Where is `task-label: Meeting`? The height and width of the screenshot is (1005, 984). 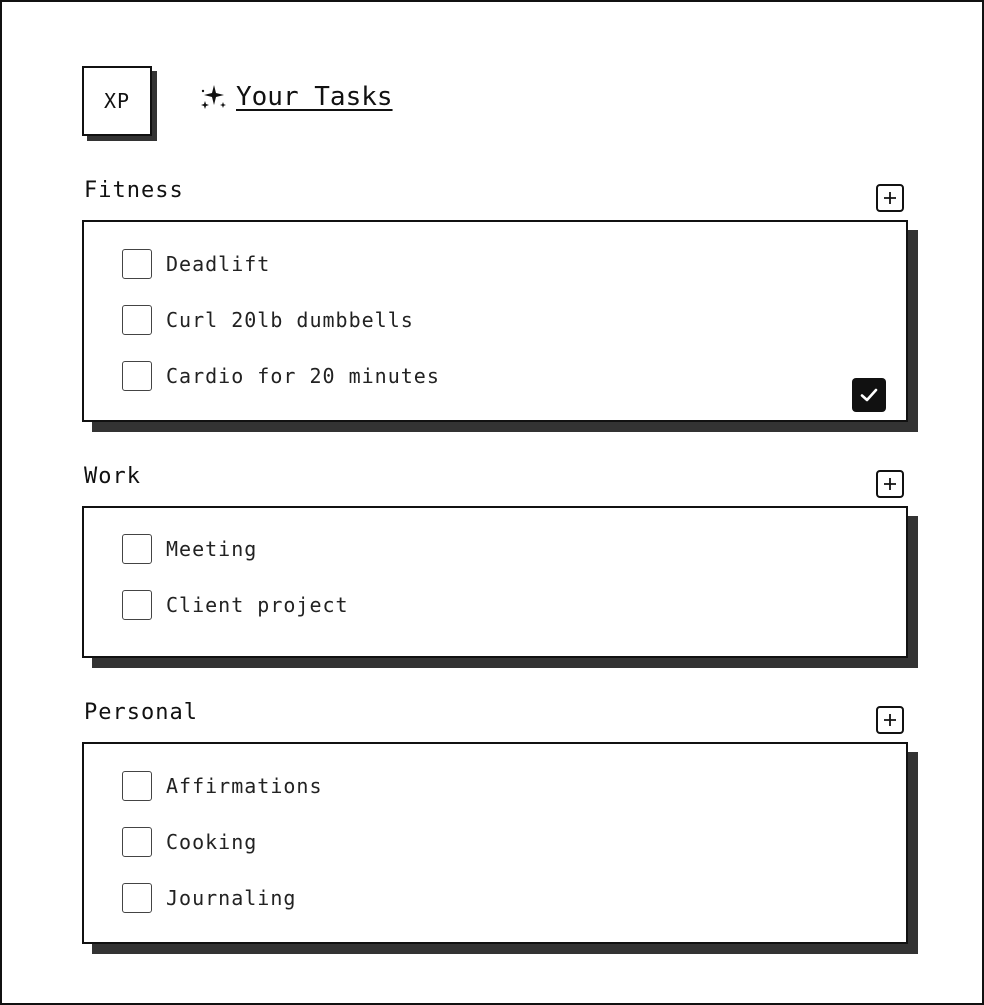 task-label: Meeting is located at coordinates (212, 549).